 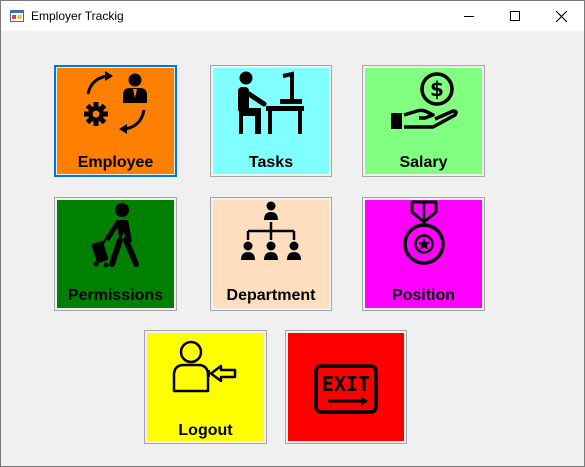 I want to click on permissions-face: Permissions, so click(x=115, y=254).